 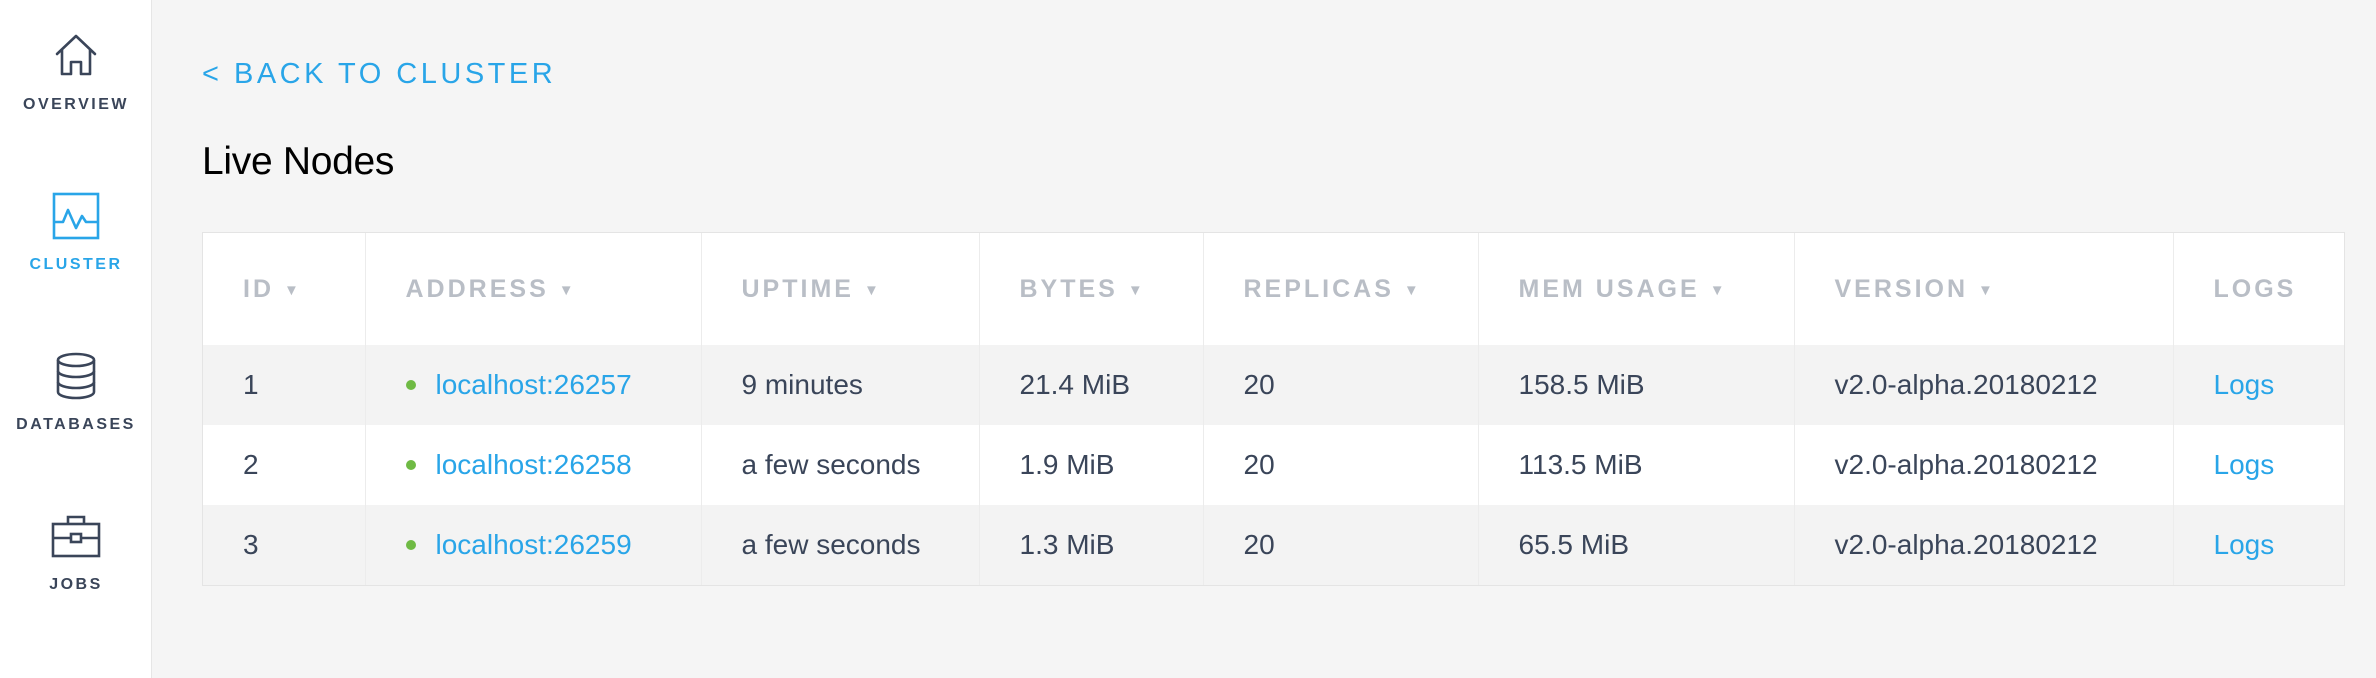 I want to click on sidebar-item-label: DATABASES, so click(x=76, y=424).